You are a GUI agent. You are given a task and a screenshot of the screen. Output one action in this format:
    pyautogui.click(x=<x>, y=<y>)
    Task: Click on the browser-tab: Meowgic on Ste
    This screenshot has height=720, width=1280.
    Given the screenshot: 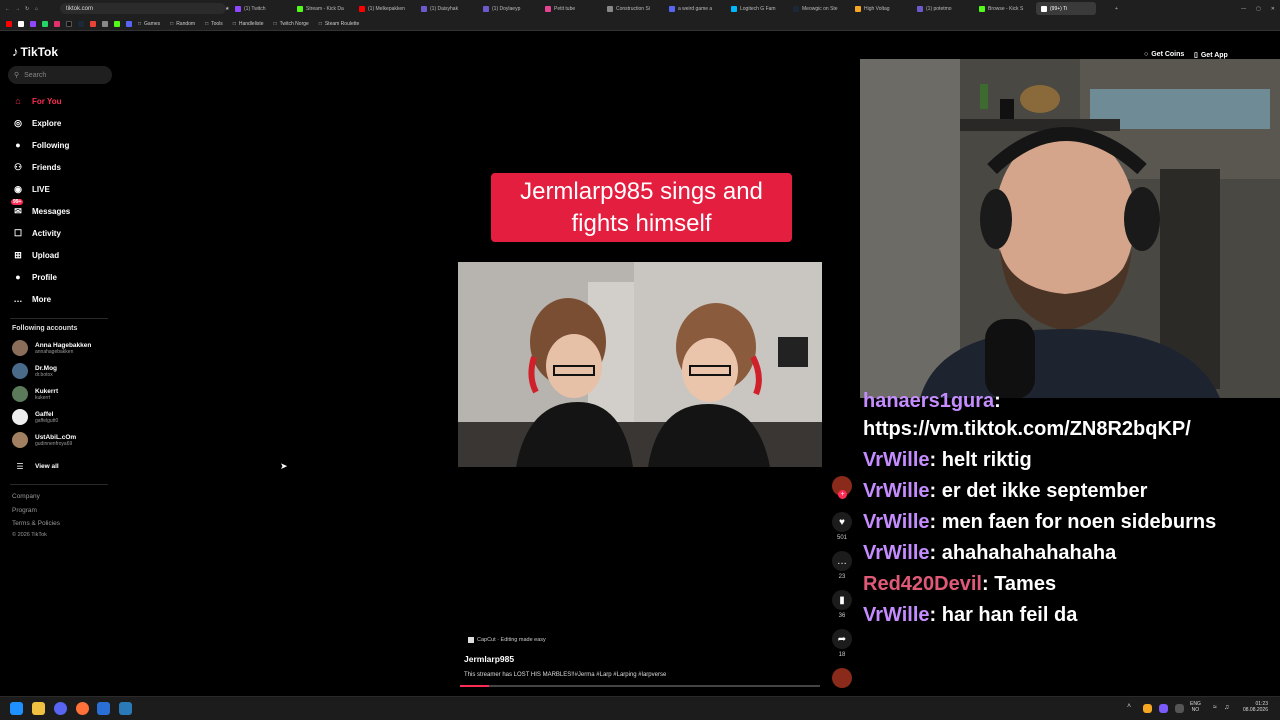 What is the action you would take?
    pyautogui.click(x=818, y=8)
    